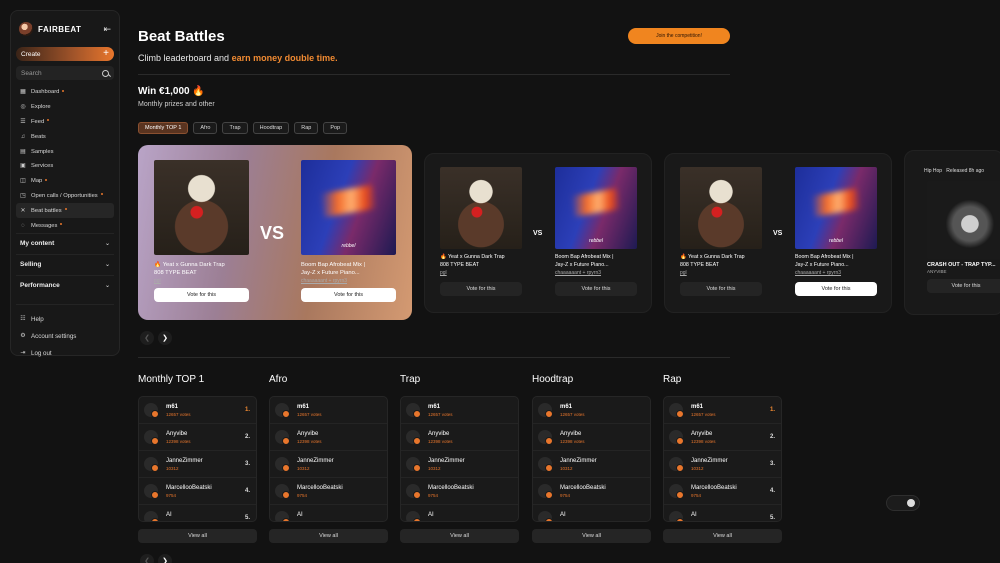 The image size is (1000, 563). I want to click on prev-arrow-icon: ❮, so click(147, 338).